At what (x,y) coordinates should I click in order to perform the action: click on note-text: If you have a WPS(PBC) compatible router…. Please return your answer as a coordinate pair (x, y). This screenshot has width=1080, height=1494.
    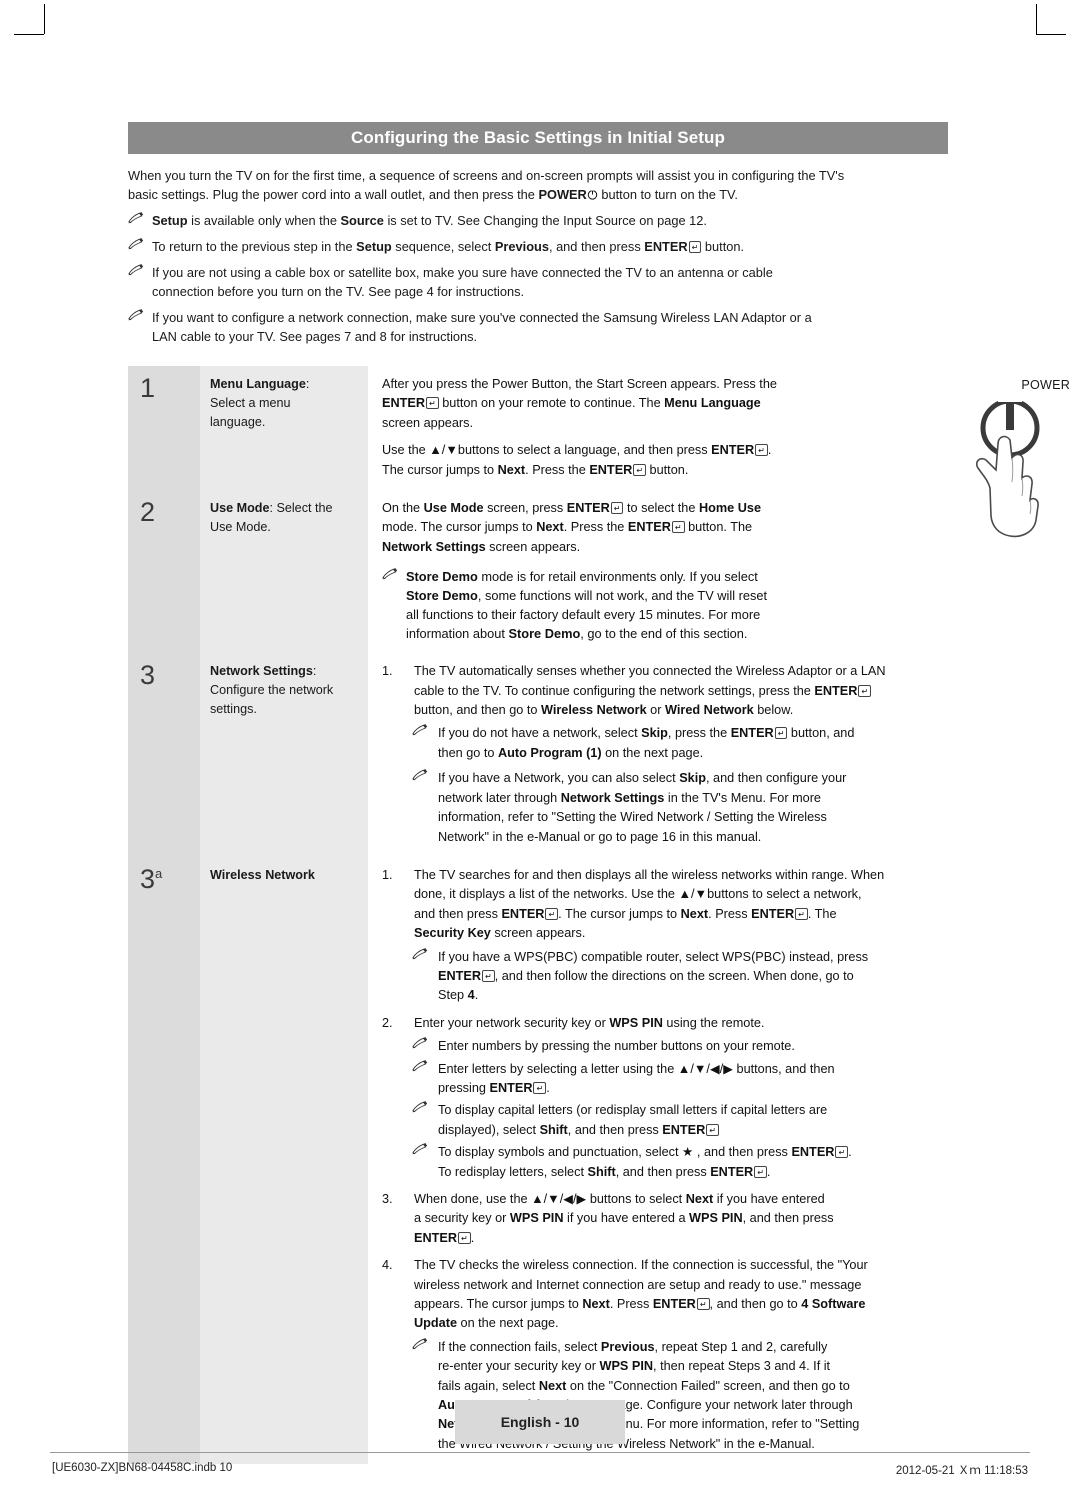
    Looking at the image, I should click on (653, 956).